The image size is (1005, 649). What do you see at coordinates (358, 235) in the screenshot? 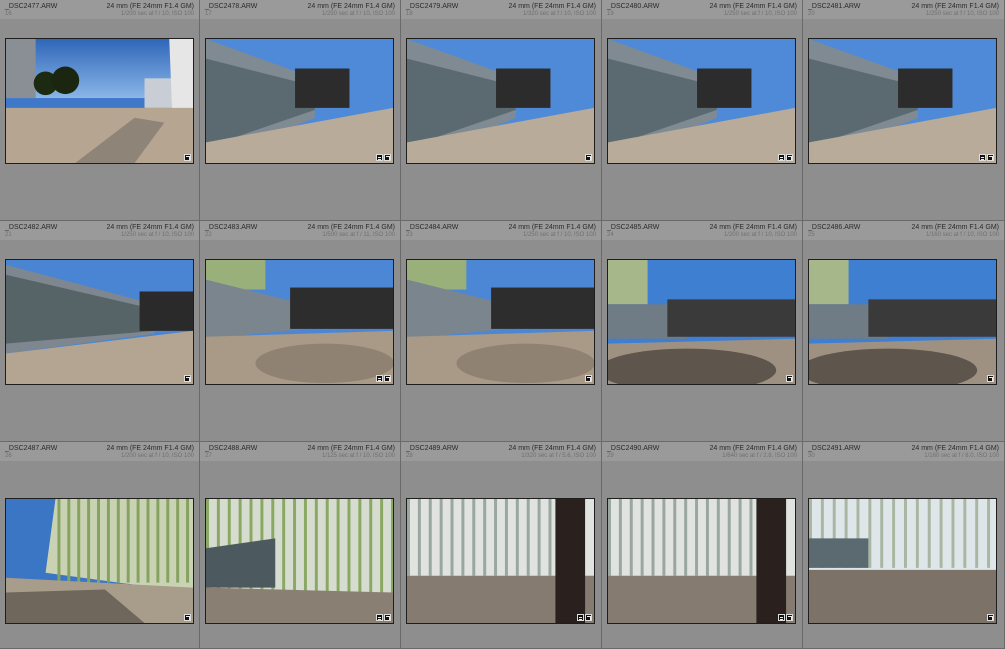
I see `exposure-info: 1/500 sec at f / 11, ISO 100` at bounding box center [358, 235].